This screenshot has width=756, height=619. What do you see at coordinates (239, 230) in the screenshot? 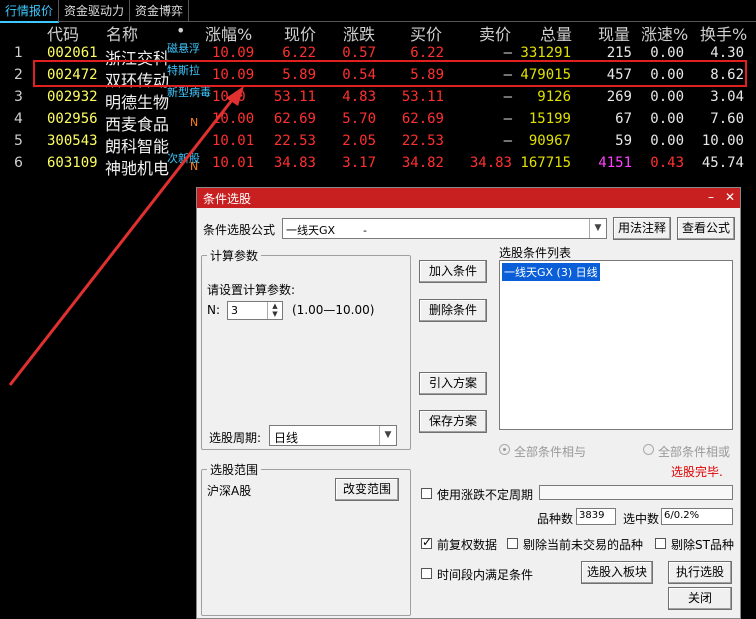
I see `formula-label: 条件选股公式` at bounding box center [239, 230].